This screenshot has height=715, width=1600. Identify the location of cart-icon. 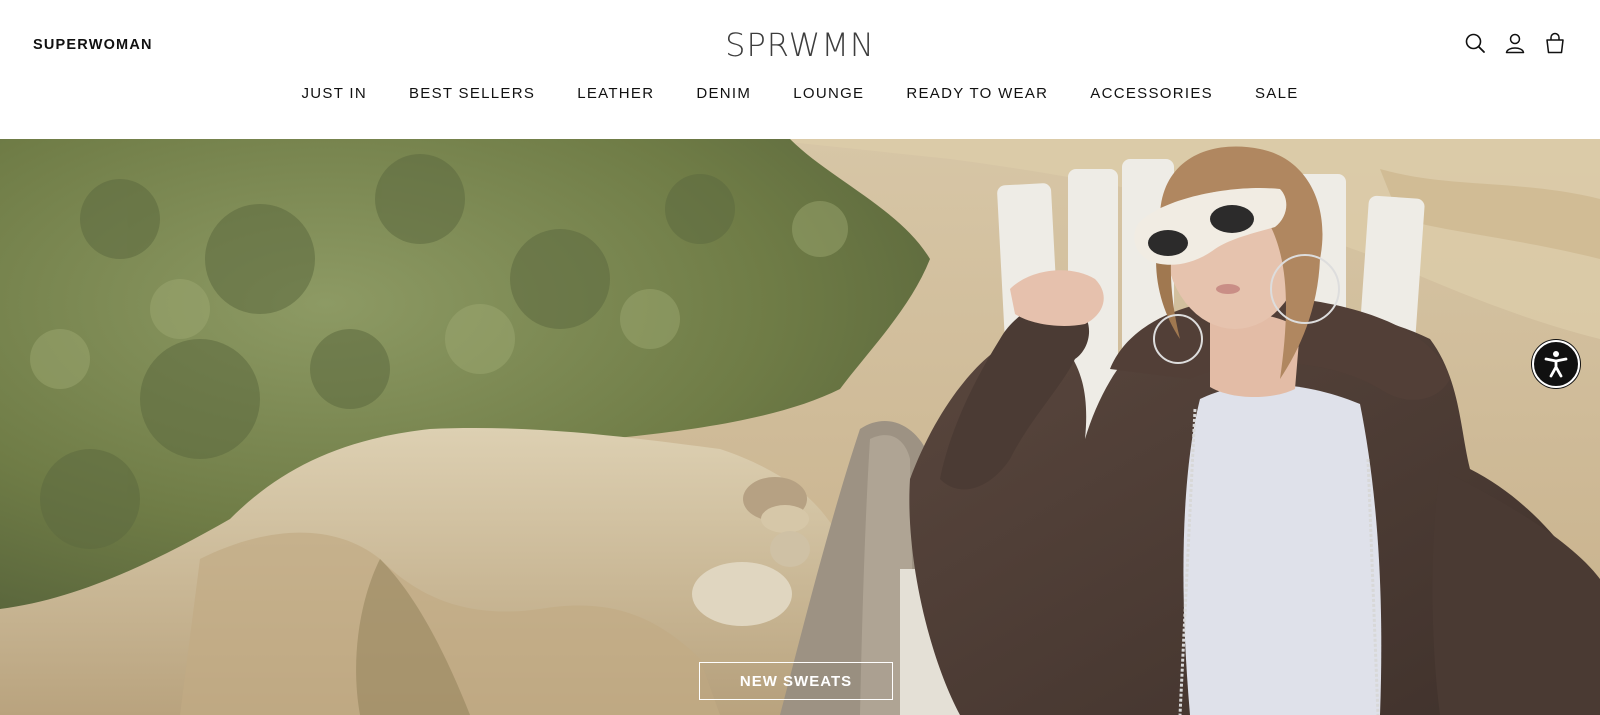
(1555, 43).